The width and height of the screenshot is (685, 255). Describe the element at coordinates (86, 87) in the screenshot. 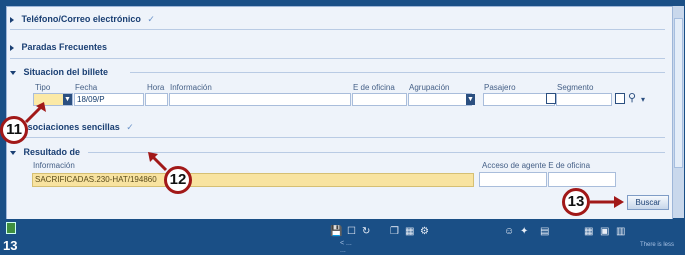

I see `col-header-fecha: Fecha` at that location.